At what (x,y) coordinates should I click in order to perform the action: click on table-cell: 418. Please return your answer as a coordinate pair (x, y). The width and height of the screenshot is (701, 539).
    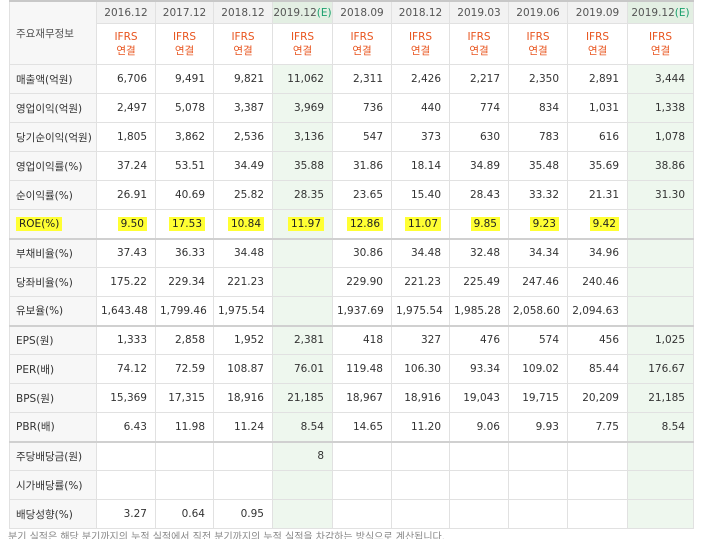
    Looking at the image, I should click on (362, 339).